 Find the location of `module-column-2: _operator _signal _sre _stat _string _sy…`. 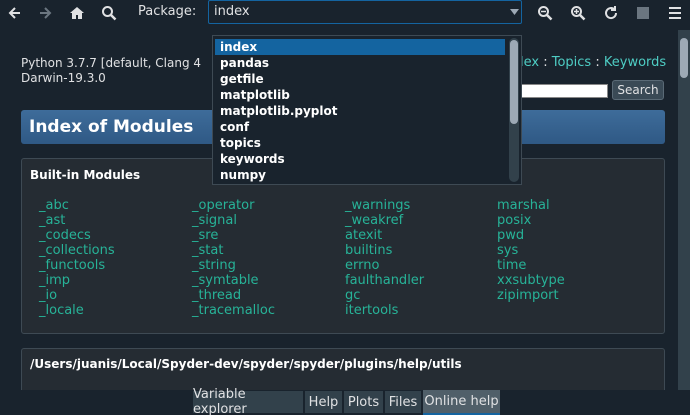

module-column-2: _operator _signal _sre _stat _string _sy… is located at coordinates (233, 258).